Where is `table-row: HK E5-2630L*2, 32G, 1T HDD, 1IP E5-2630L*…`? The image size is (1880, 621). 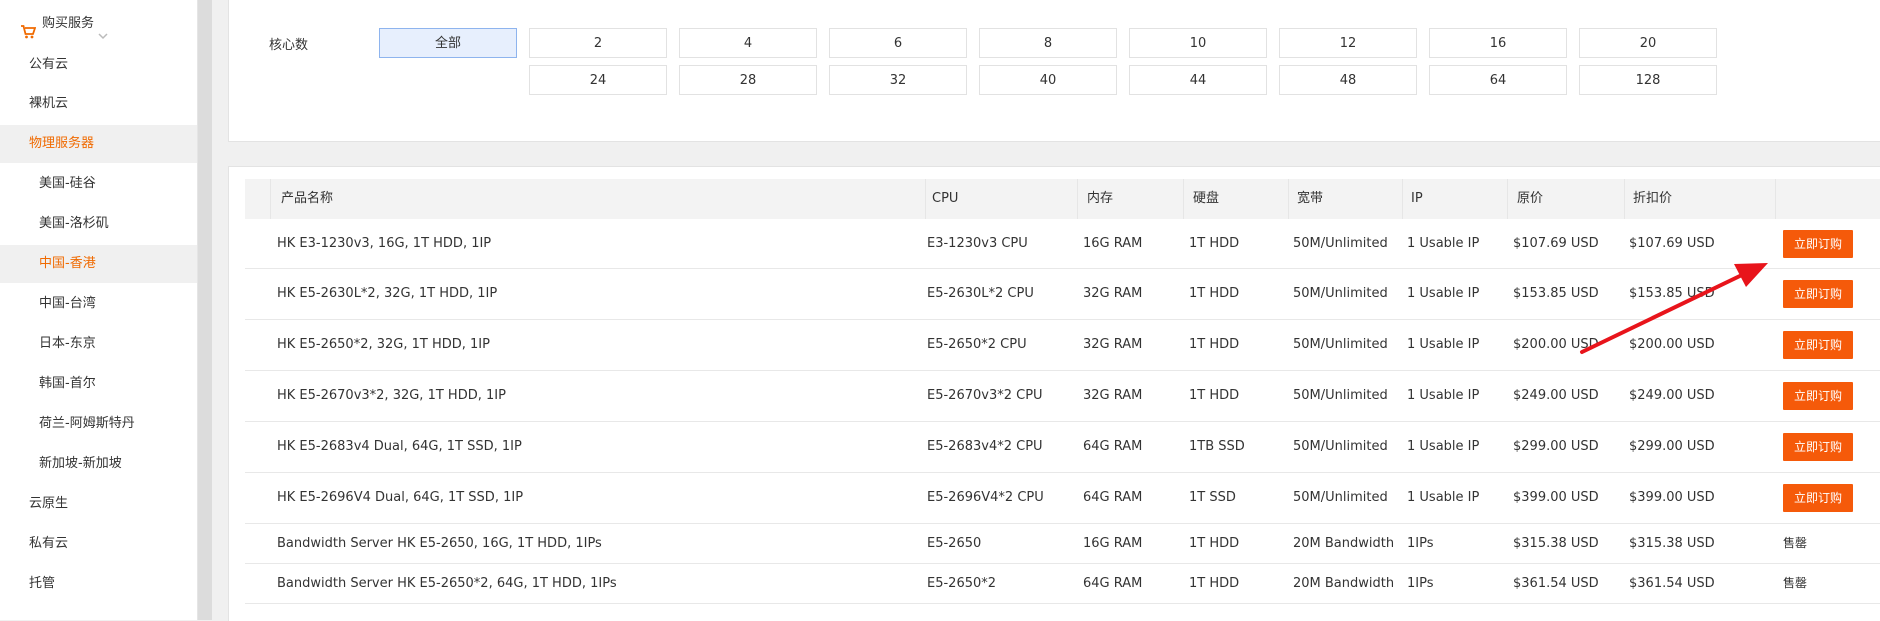 table-row: HK E5-2630L*2, 32G, 1T HDD, 1IP E5-2630L*… is located at coordinates (1062, 294).